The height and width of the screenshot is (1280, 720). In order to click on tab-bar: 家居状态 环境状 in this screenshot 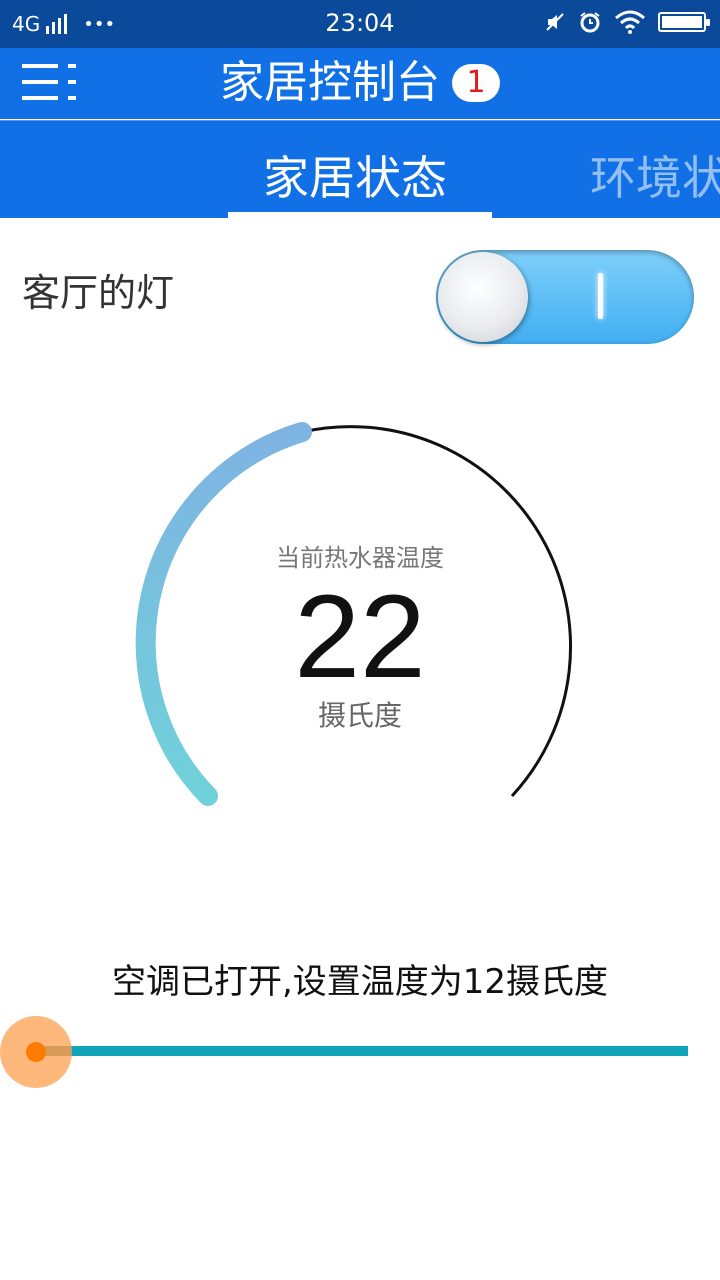, I will do `click(360, 169)`.